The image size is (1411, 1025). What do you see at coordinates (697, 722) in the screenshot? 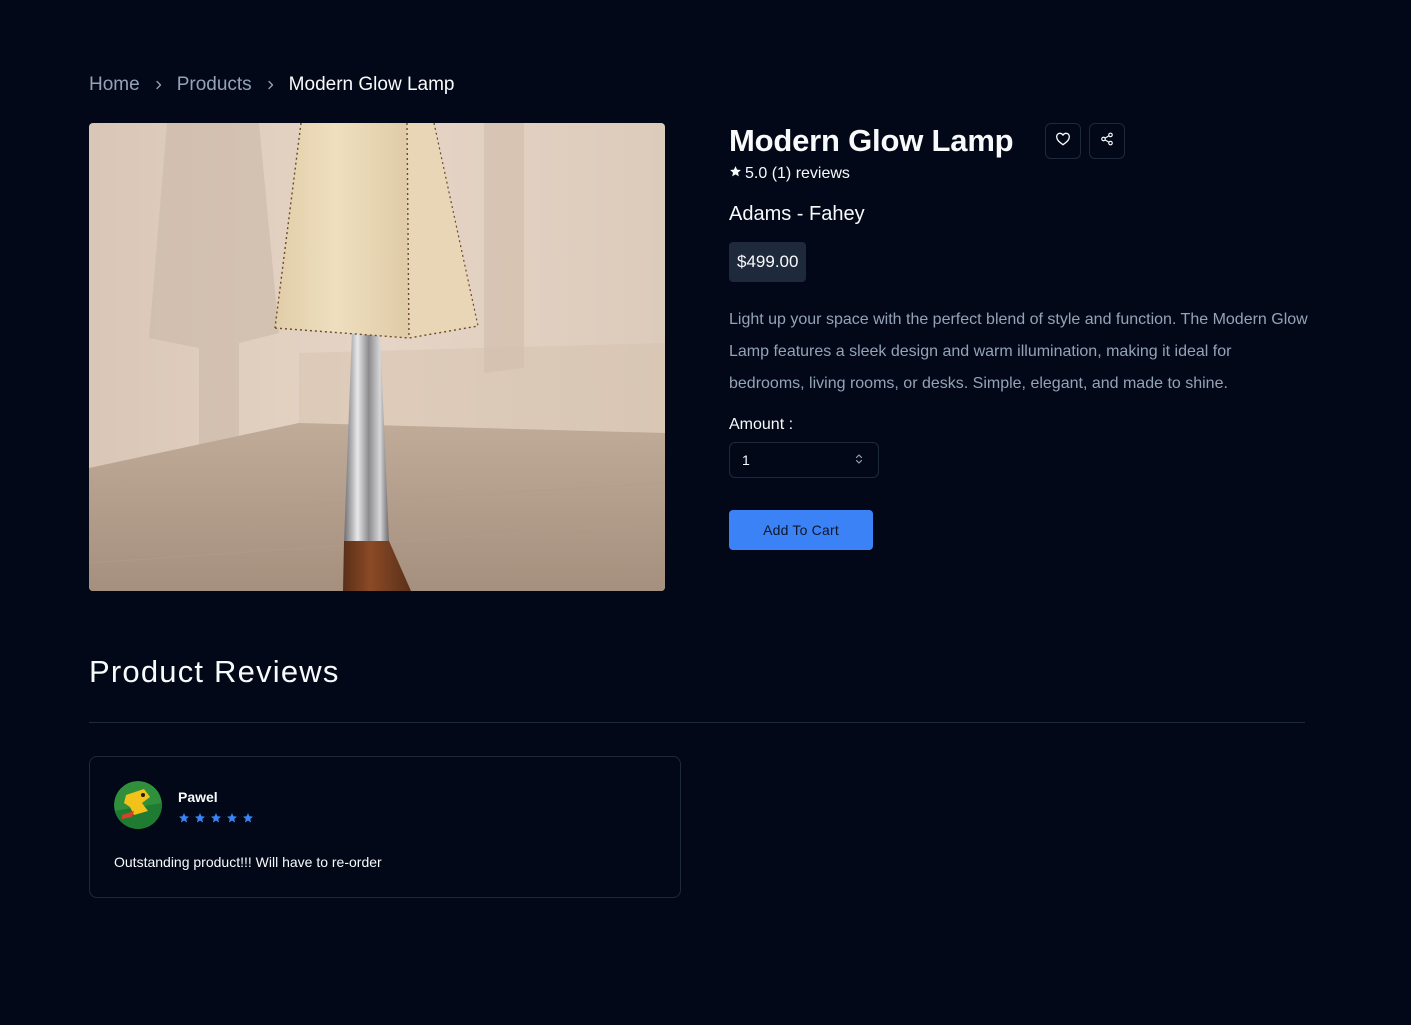
I see `section-divider` at bounding box center [697, 722].